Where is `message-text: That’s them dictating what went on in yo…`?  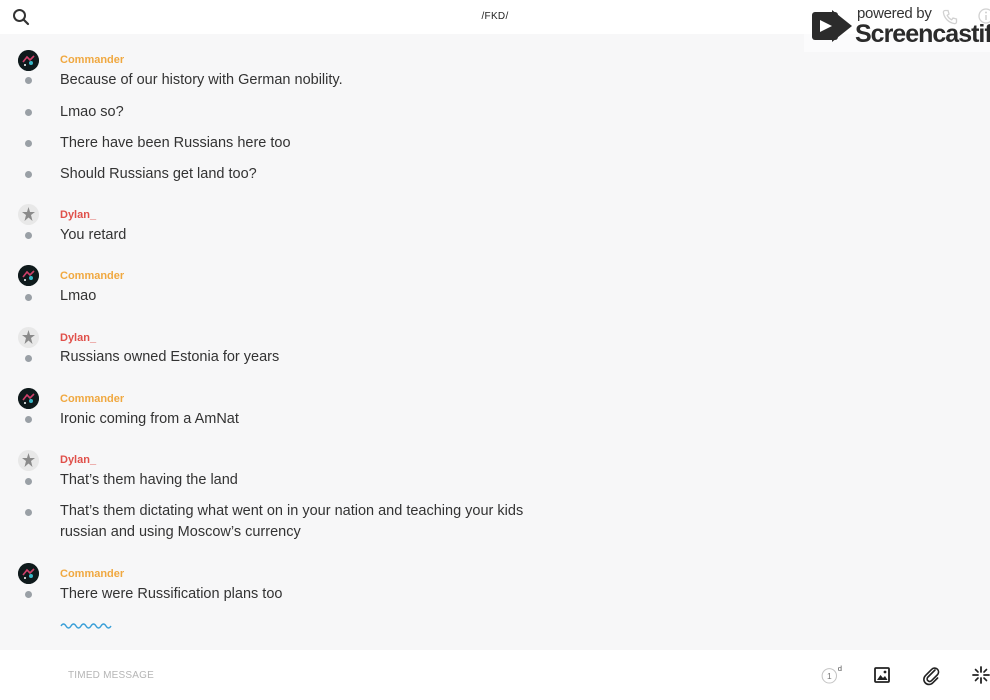 message-text: That’s them dictating what went on in yo… is located at coordinates (292, 521).